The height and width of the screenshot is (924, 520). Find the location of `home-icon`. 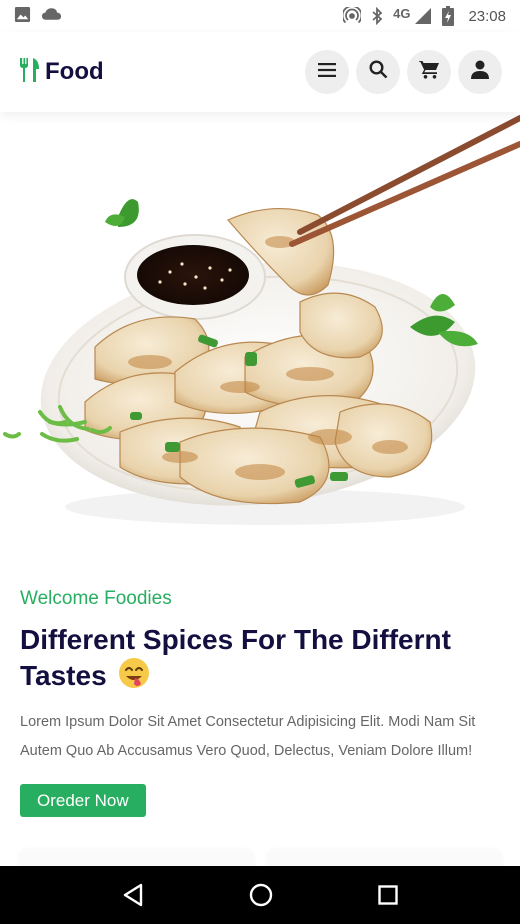

home-icon is located at coordinates (261, 895).